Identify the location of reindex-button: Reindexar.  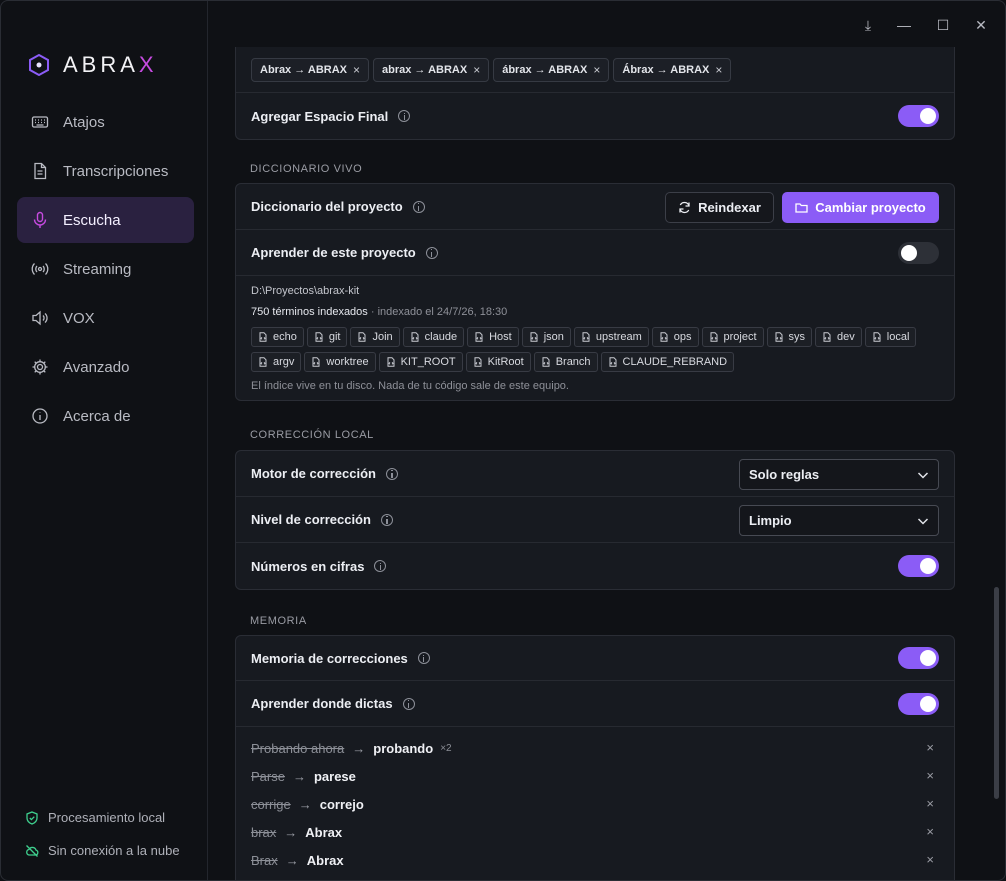
(719, 207).